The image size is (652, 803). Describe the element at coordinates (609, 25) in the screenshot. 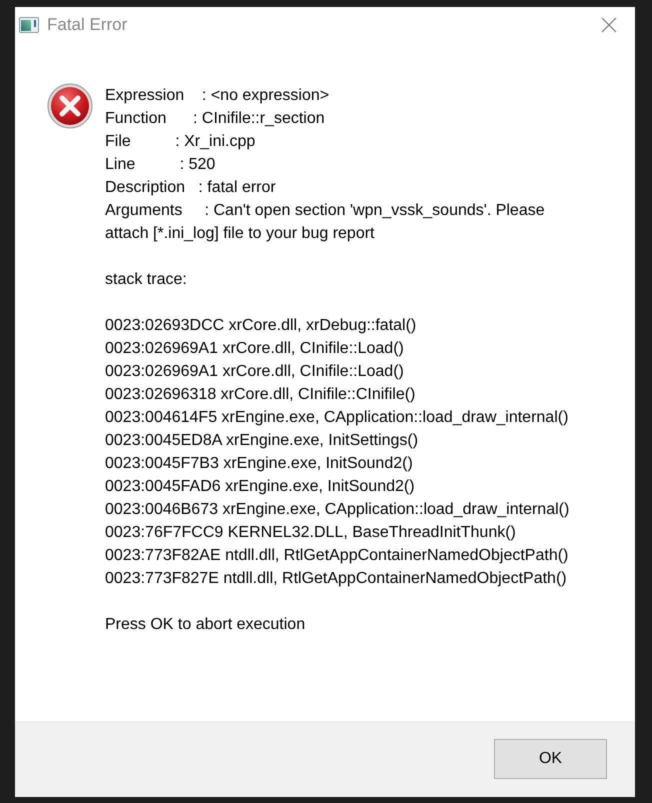

I see `close-icon` at that location.